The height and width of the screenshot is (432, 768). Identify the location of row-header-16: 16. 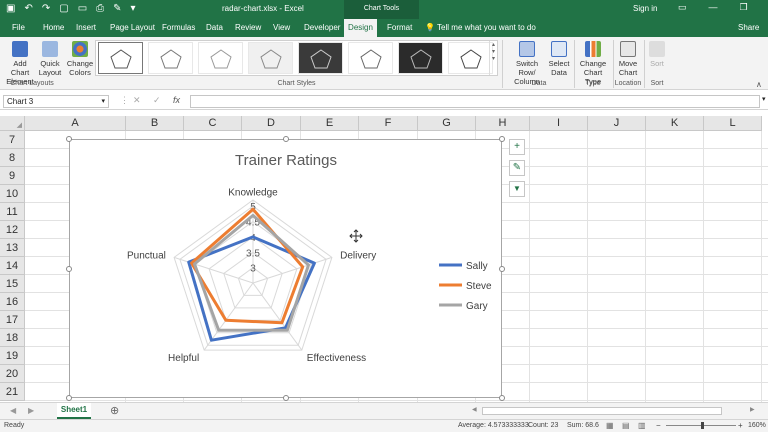
(12, 302).